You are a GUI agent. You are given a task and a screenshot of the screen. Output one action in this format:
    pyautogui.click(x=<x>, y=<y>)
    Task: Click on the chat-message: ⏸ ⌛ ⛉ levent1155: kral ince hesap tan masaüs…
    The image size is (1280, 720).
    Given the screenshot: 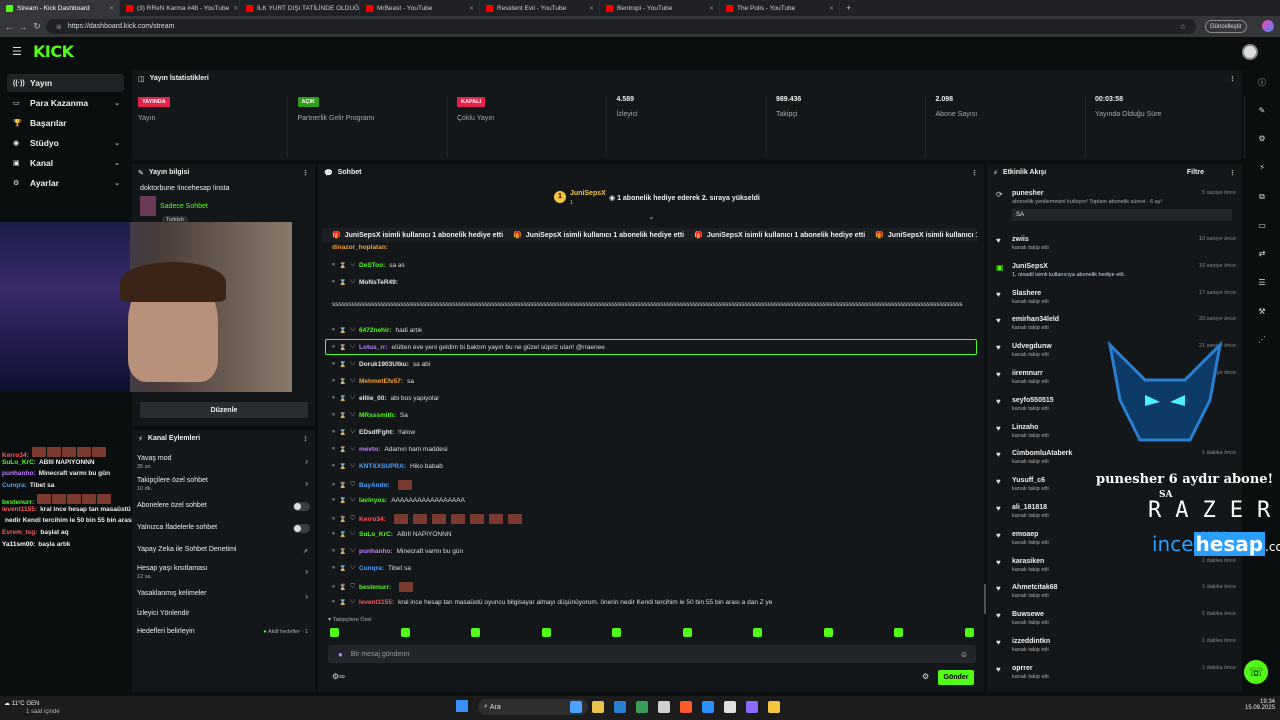 What is the action you would take?
    pyautogui.click(x=657, y=602)
    